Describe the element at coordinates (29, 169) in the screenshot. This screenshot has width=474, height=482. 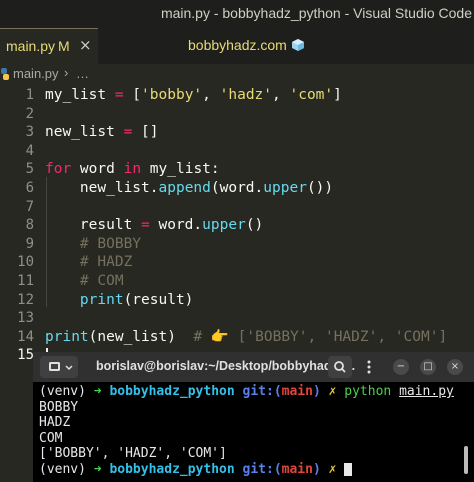
I see `line-number: 5` at that location.